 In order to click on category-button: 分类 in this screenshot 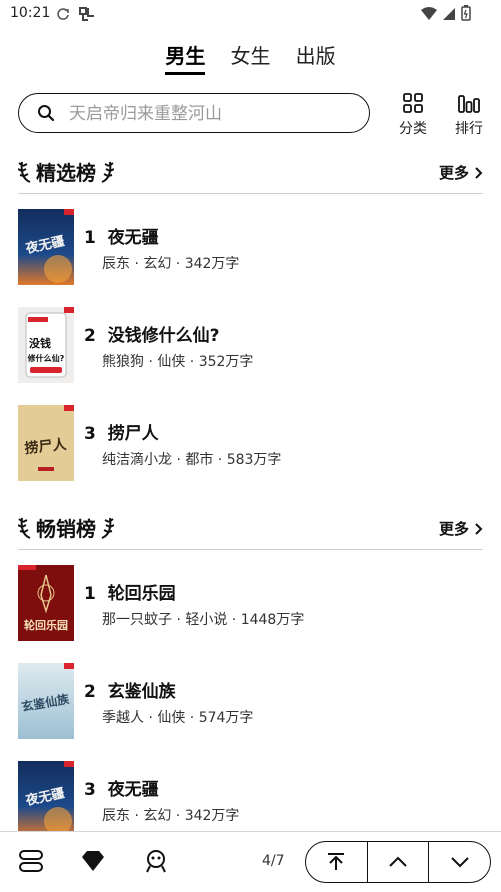, I will do `click(413, 115)`.